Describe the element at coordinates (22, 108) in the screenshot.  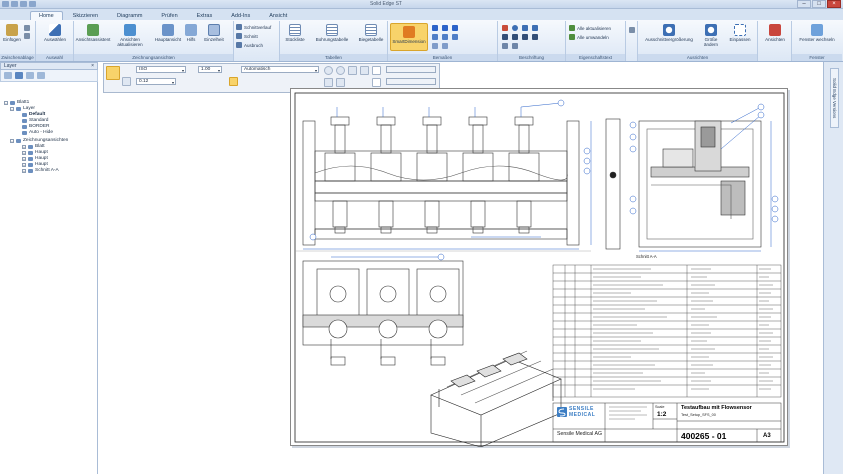
I see `tree-node-layer: − Layer` at that location.